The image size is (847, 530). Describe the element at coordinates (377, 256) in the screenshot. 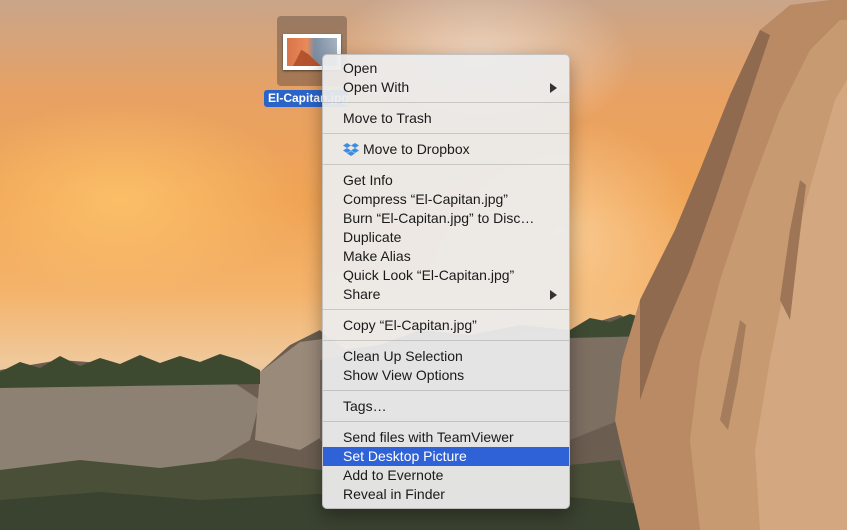

I see `menu-item-label: Make Alias` at that location.